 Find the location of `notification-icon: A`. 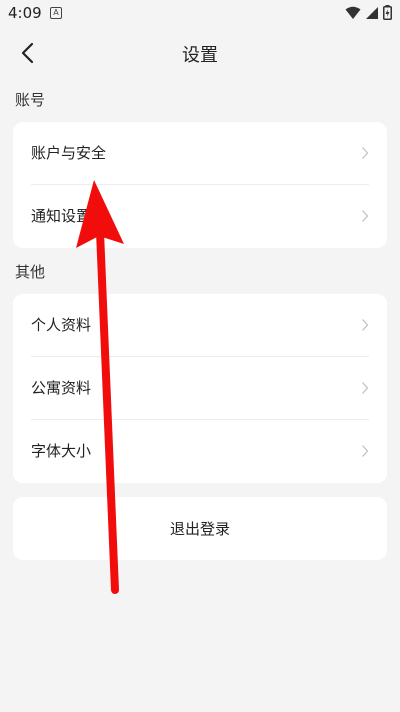

notification-icon: A is located at coordinates (56, 13).